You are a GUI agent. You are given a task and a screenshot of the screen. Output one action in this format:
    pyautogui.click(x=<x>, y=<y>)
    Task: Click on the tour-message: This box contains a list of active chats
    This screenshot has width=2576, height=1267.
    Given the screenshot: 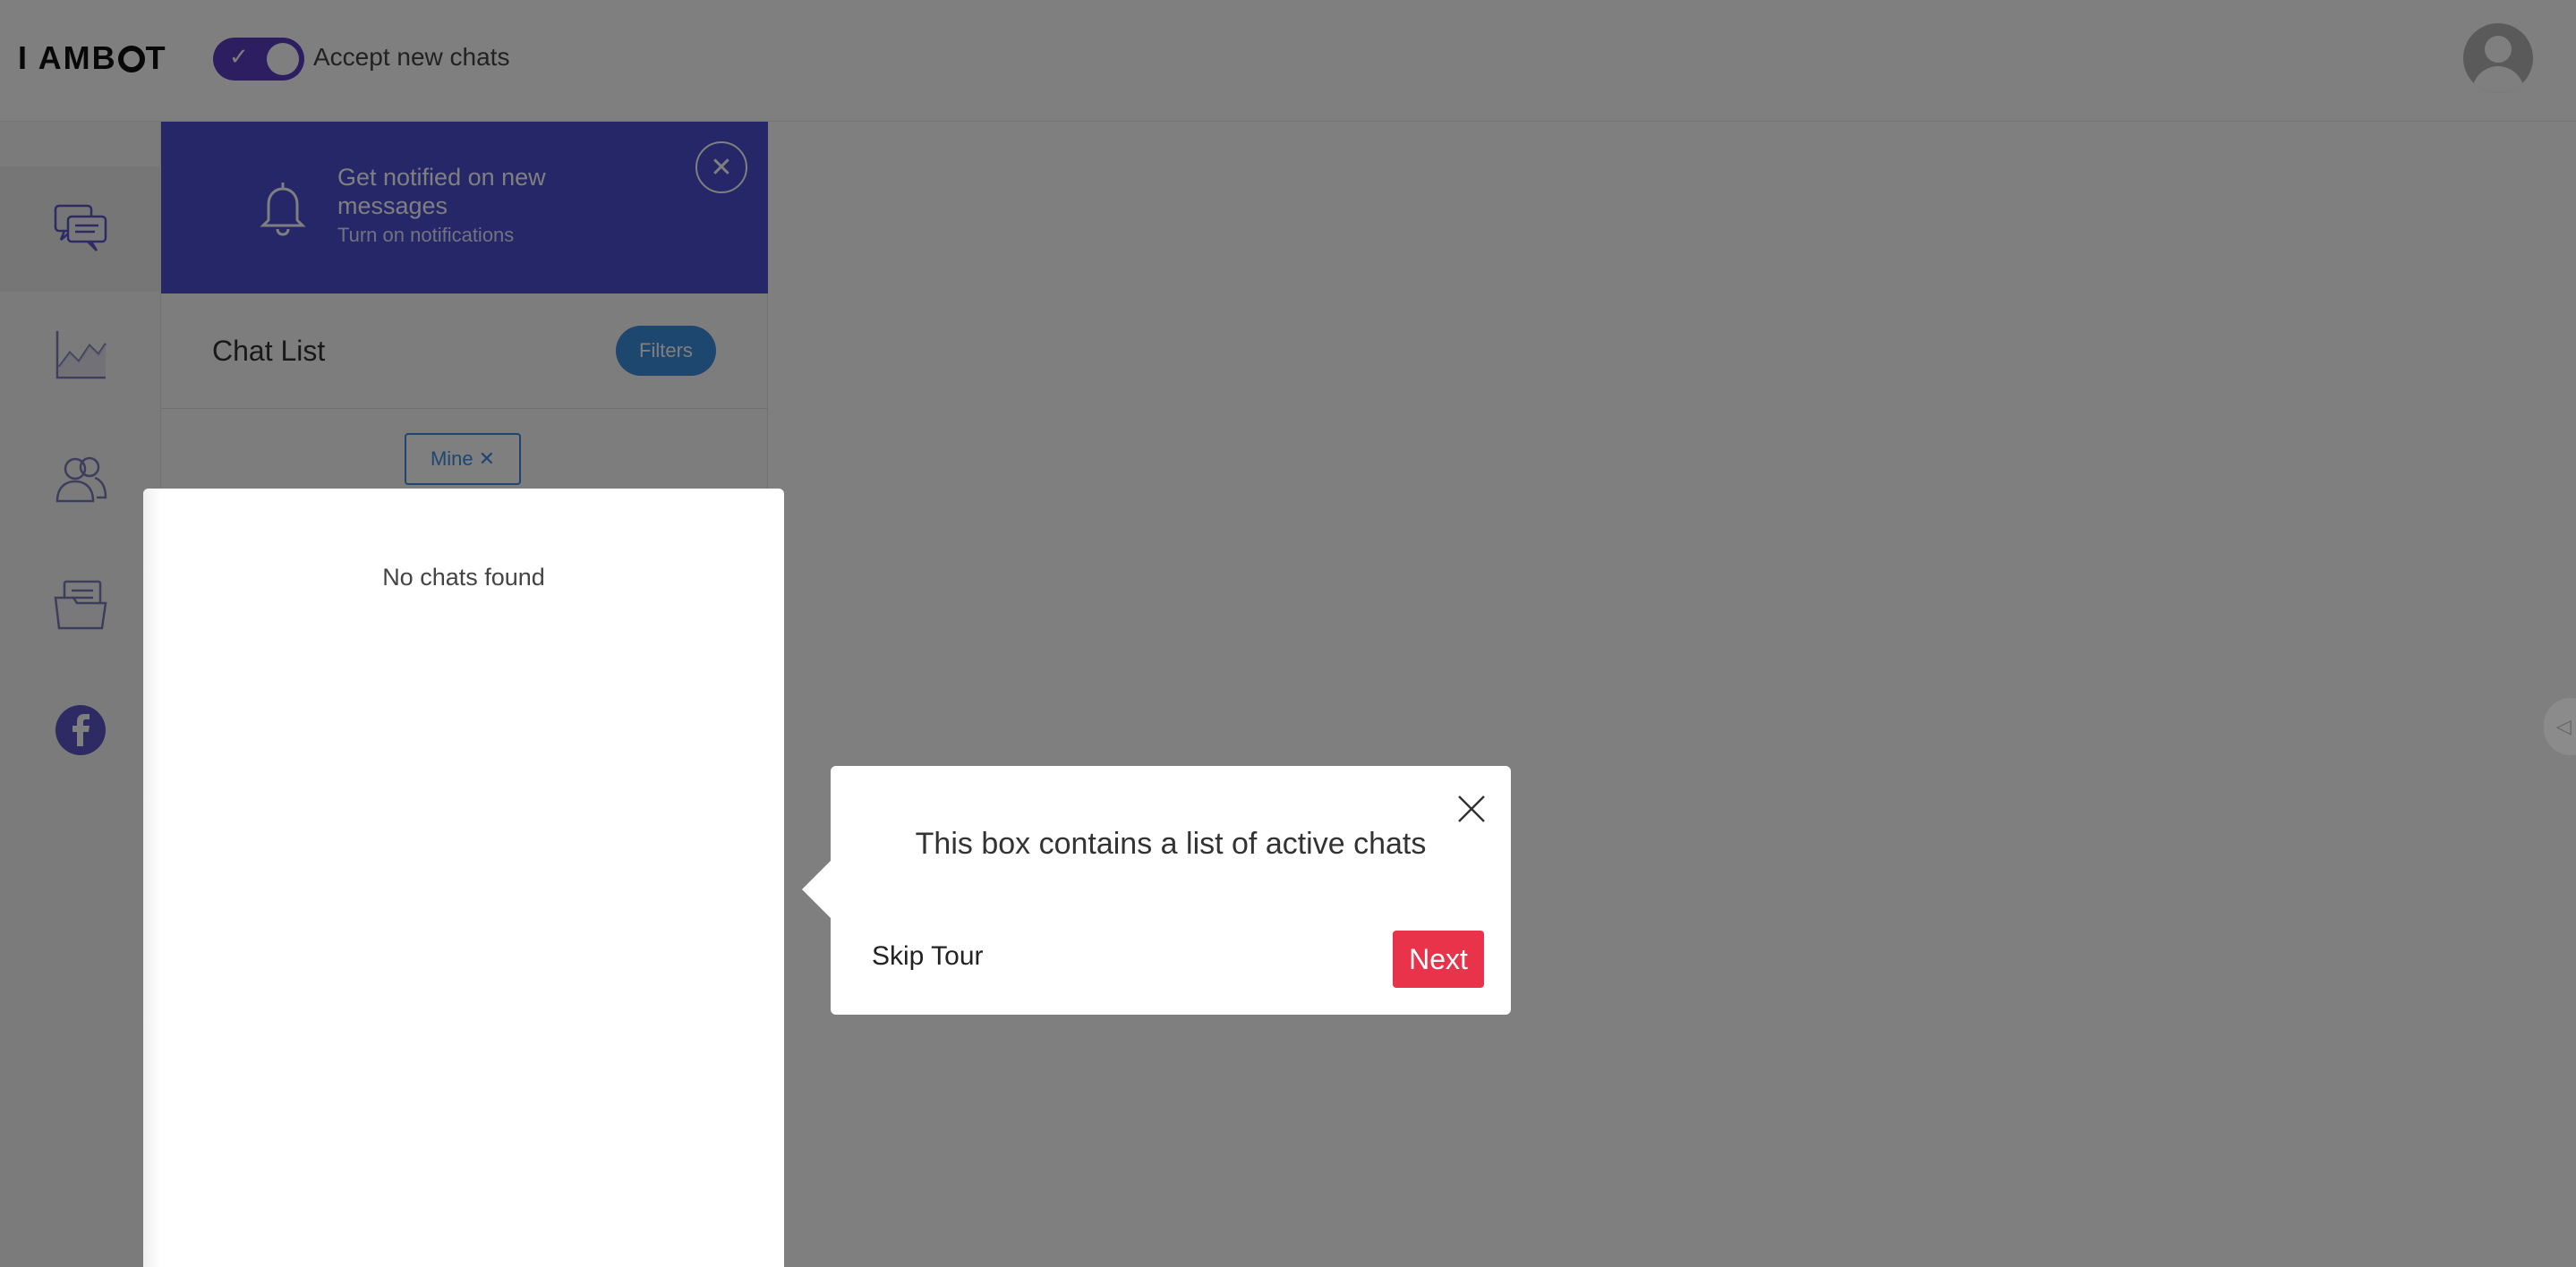 What is the action you would take?
    pyautogui.click(x=1171, y=844)
    